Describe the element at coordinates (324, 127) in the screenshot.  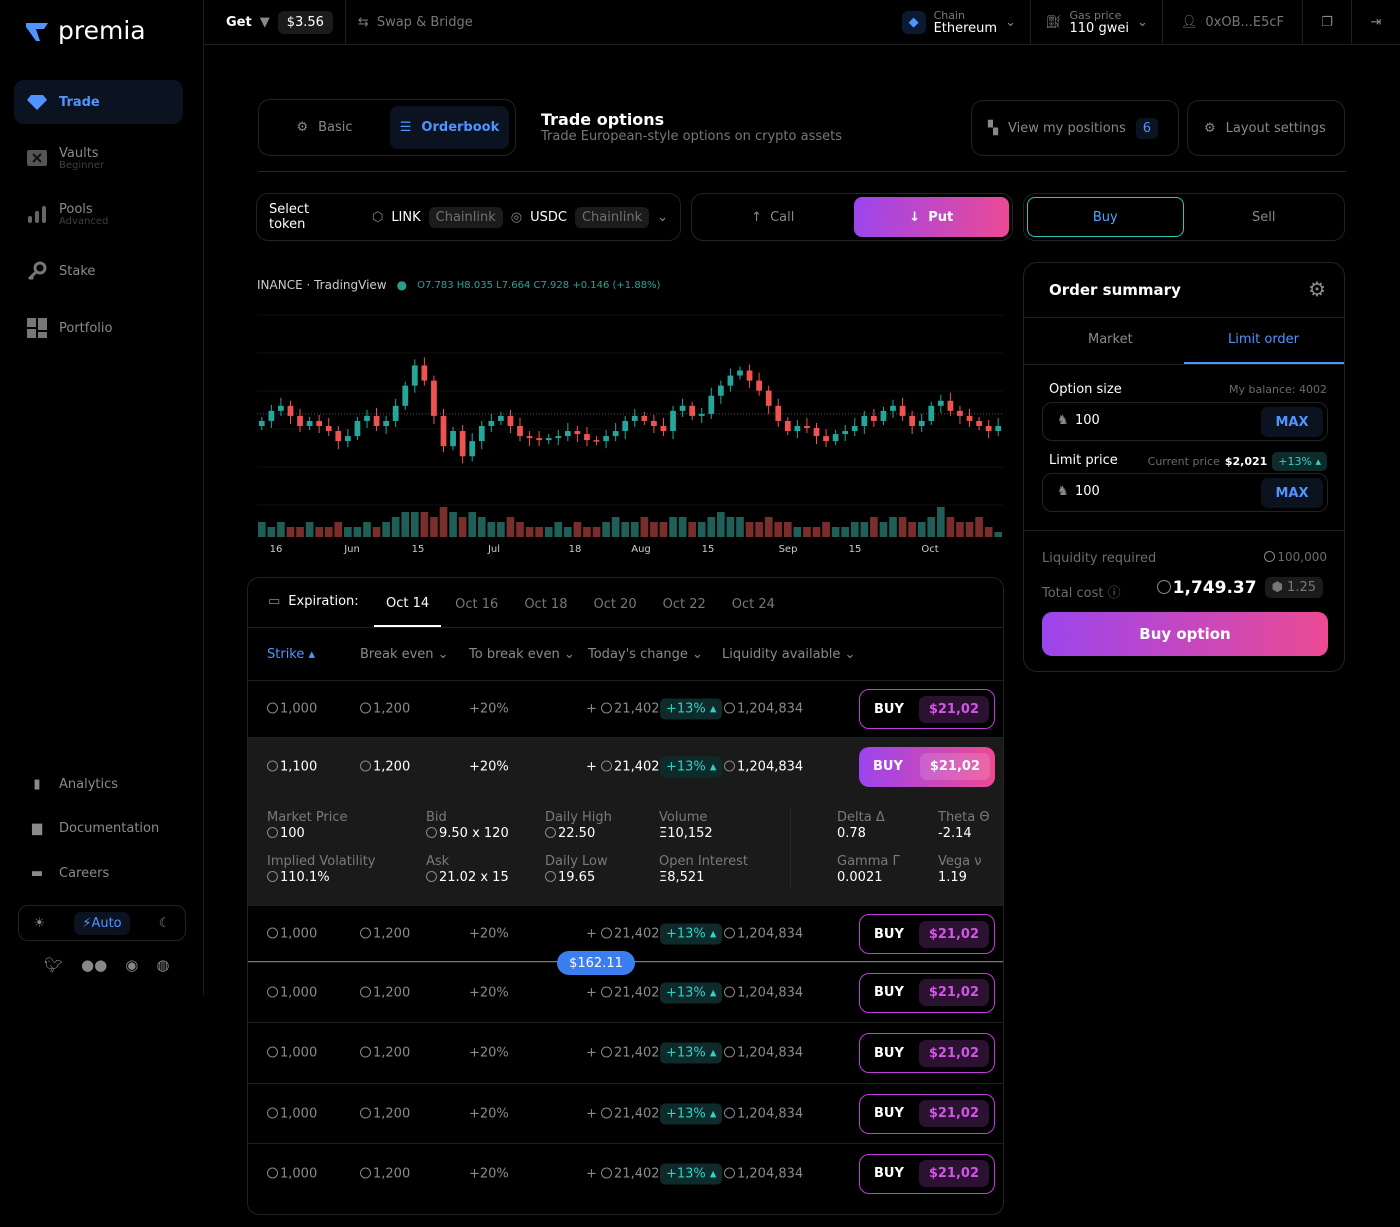
I see `tab-basic: ⚙ Basic` at that location.